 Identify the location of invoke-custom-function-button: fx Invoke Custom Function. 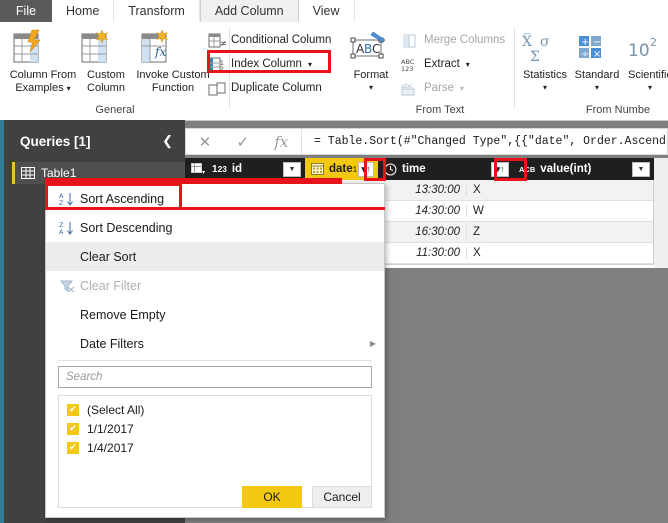
(173, 60).